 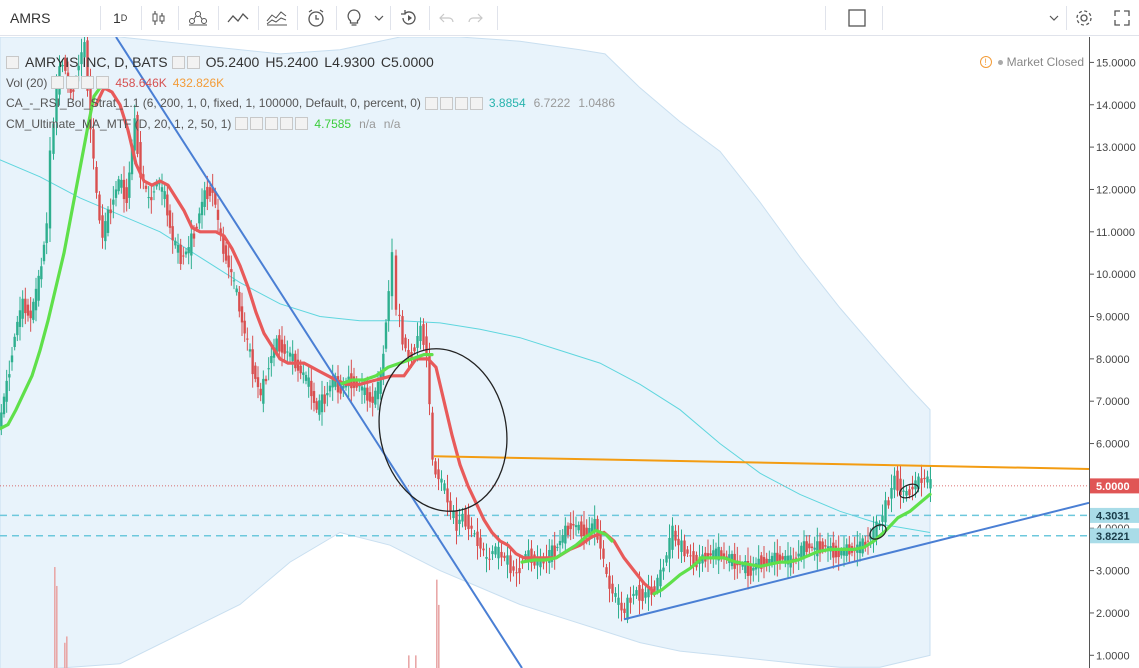 What do you see at coordinates (1000, 62) in the screenshot?
I see `status-dot` at bounding box center [1000, 62].